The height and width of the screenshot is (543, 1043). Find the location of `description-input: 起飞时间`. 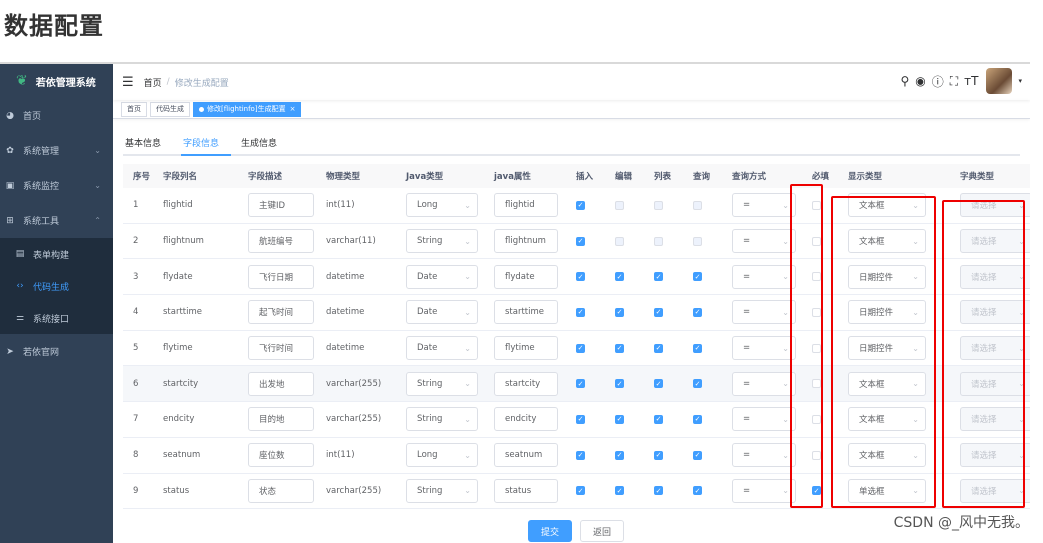

description-input: 起飞时间 is located at coordinates (281, 312).